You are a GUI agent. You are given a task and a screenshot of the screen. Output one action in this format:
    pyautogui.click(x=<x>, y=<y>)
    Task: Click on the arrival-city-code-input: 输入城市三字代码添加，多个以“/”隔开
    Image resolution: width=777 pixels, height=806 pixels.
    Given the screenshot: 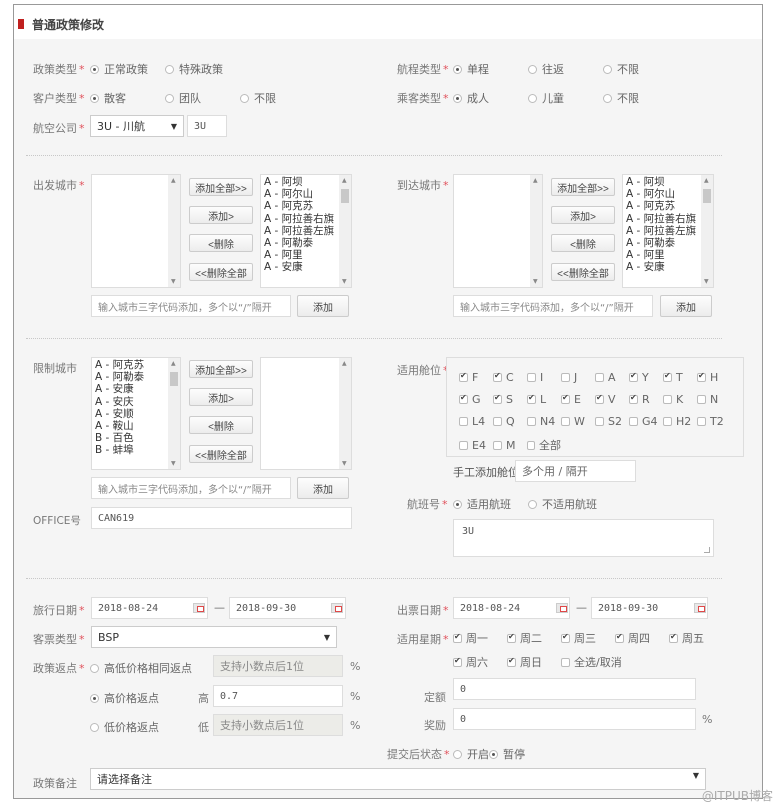 What is the action you would take?
    pyautogui.click(x=553, y=306)
    